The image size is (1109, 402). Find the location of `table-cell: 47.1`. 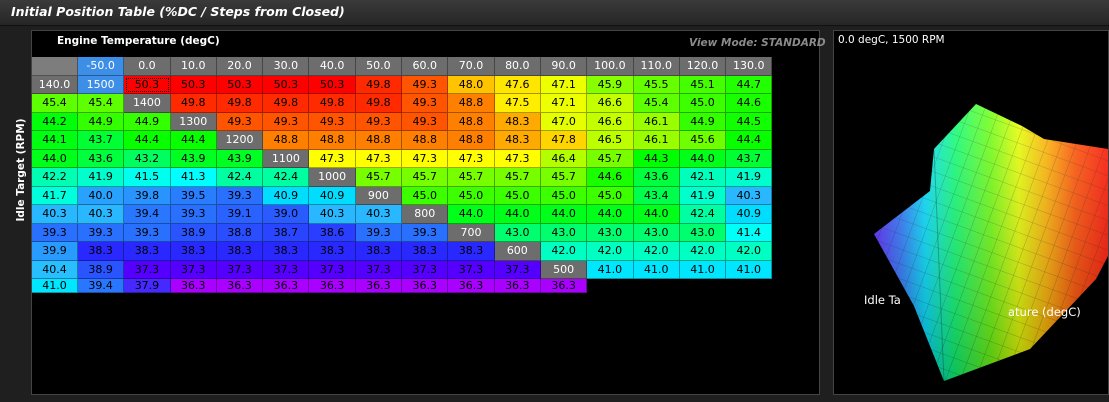

table-cell: 47.1 is located at coordinates (564, 103).